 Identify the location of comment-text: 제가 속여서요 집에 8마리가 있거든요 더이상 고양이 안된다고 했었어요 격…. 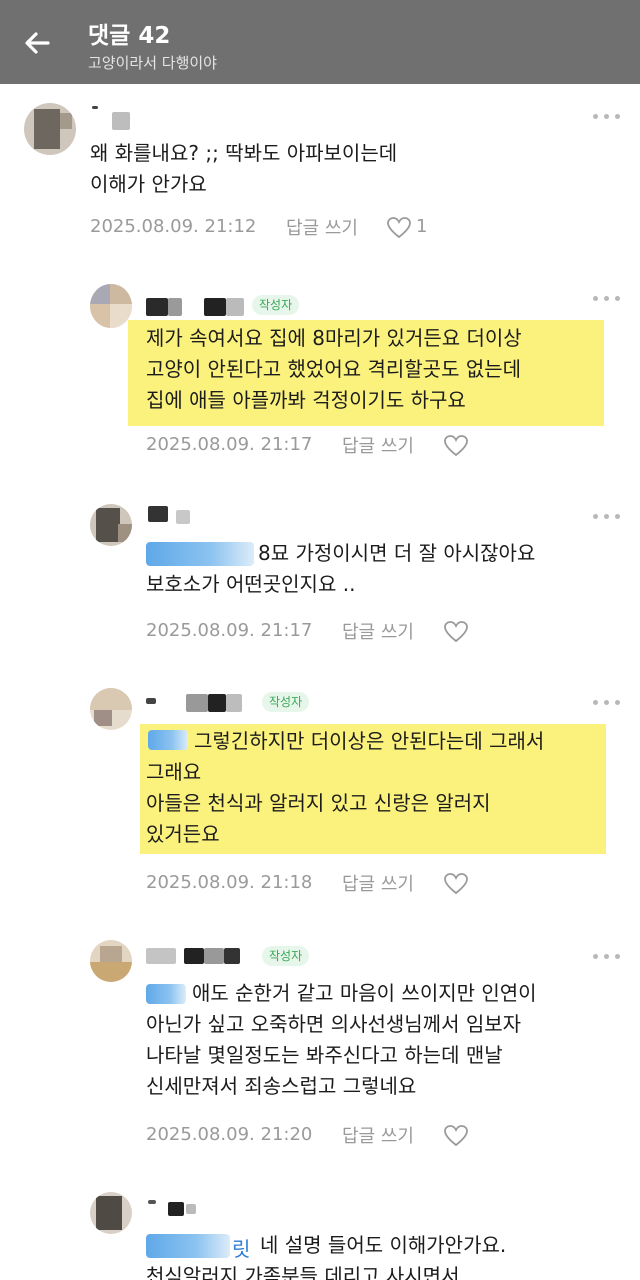
(366, 373).